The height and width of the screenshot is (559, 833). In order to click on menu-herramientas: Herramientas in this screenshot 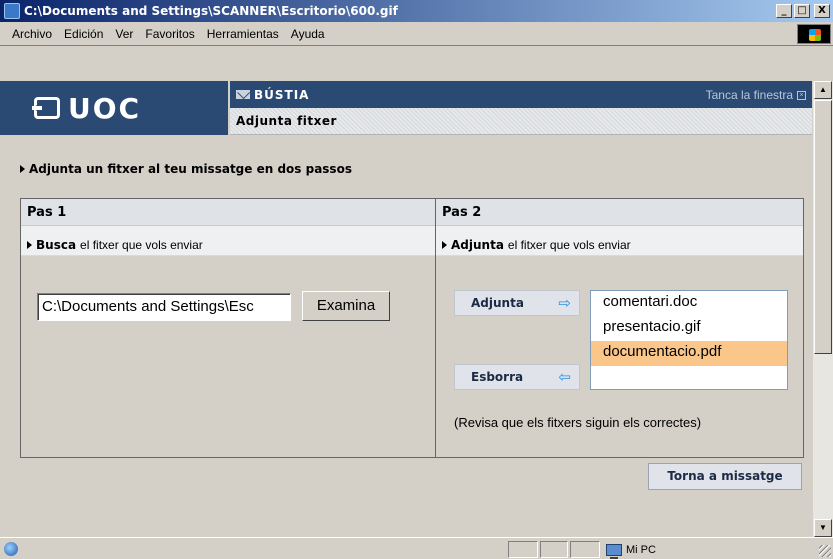, I will do `click(243, 34)`.